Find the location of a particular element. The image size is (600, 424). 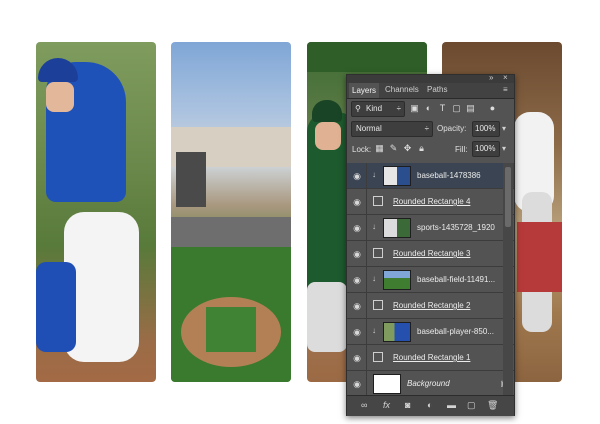

scrollbar-thumb is located at coordinates (508, 197).